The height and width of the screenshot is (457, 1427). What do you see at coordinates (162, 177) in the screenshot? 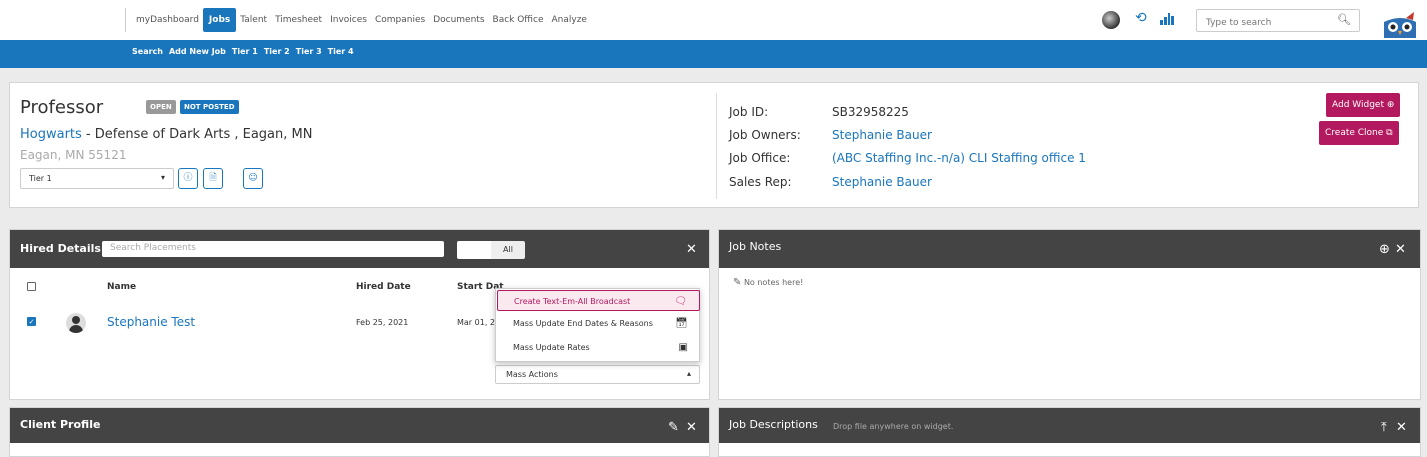
I see `caret-down-icon: ▾` at bounding box center [162, 177].